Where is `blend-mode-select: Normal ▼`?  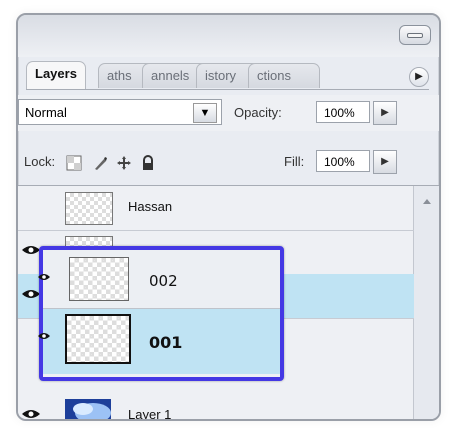 blend-mode-select: Normal ▼ is located at coordinates (120, 112).